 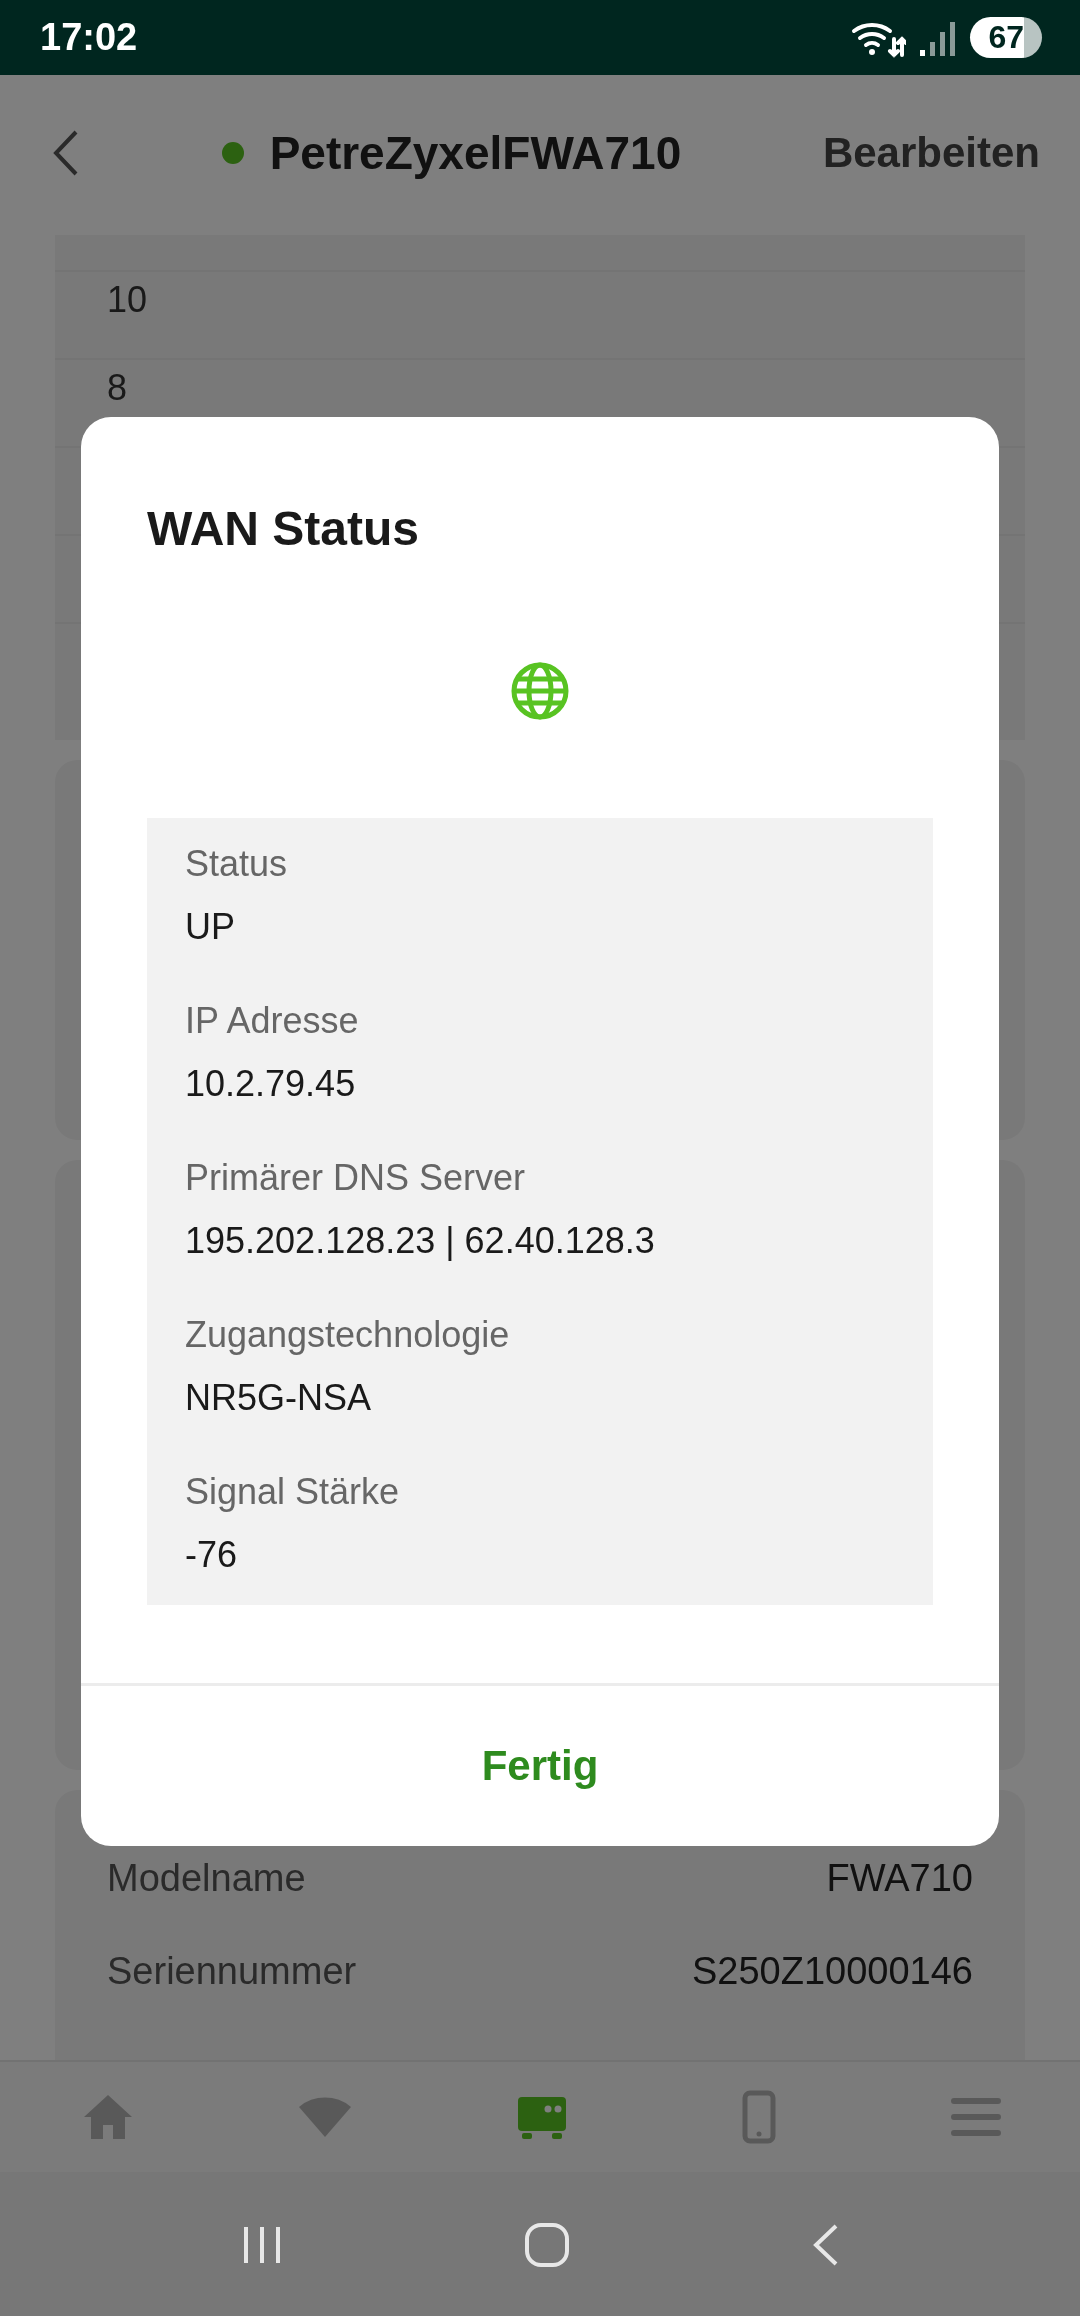 I want to click on edit-link: Bearbeiten, so click(x=931, y=152).